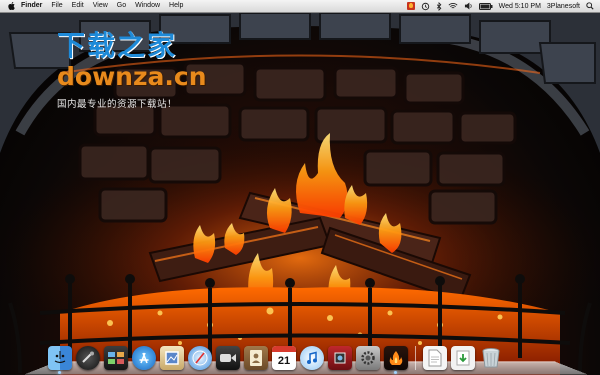 Image resolution: width=600 pixels, height=375 pixels. I want to click on system-preferences-icon, so click(368, 358).